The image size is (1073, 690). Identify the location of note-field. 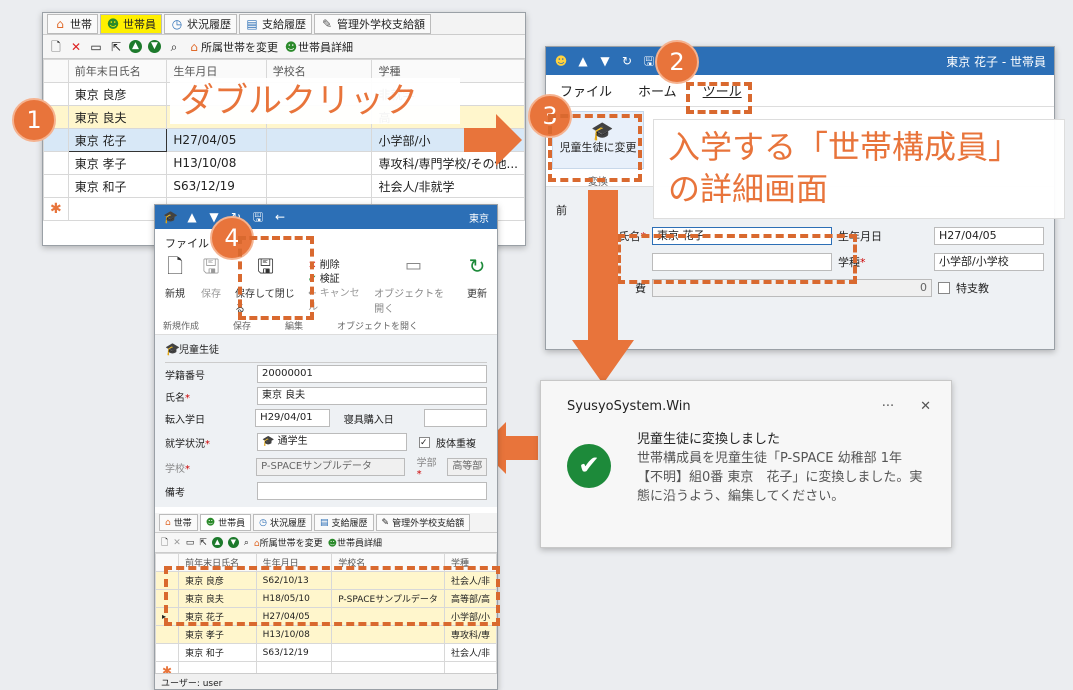
(372, 491).